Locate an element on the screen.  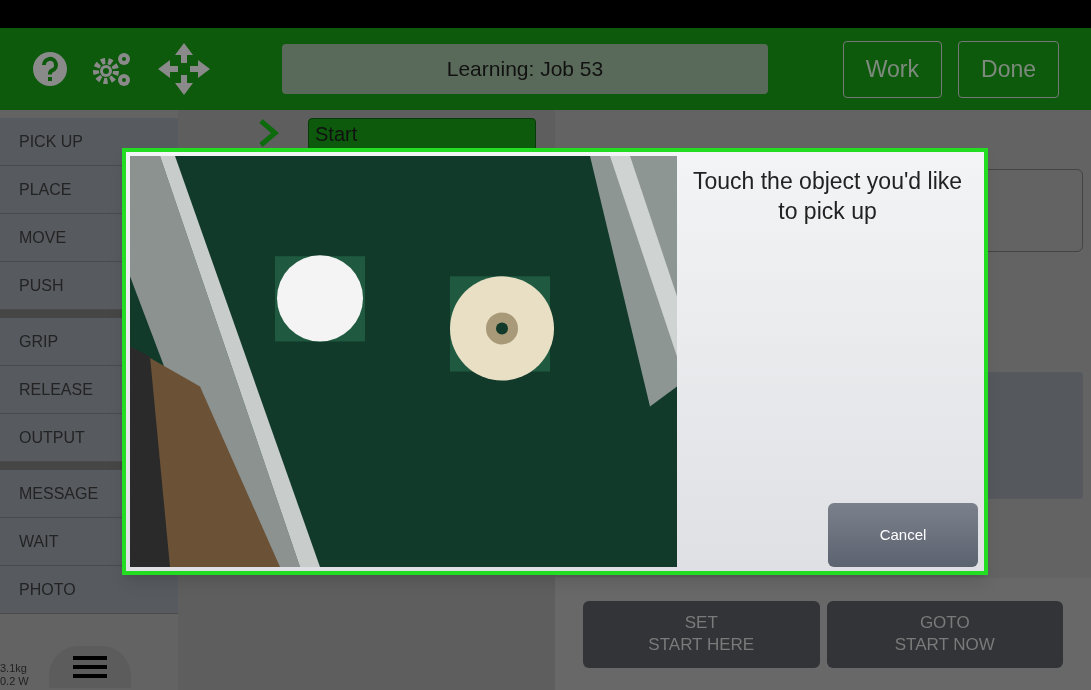
chevron-icon is located at coordinates (269, 133).